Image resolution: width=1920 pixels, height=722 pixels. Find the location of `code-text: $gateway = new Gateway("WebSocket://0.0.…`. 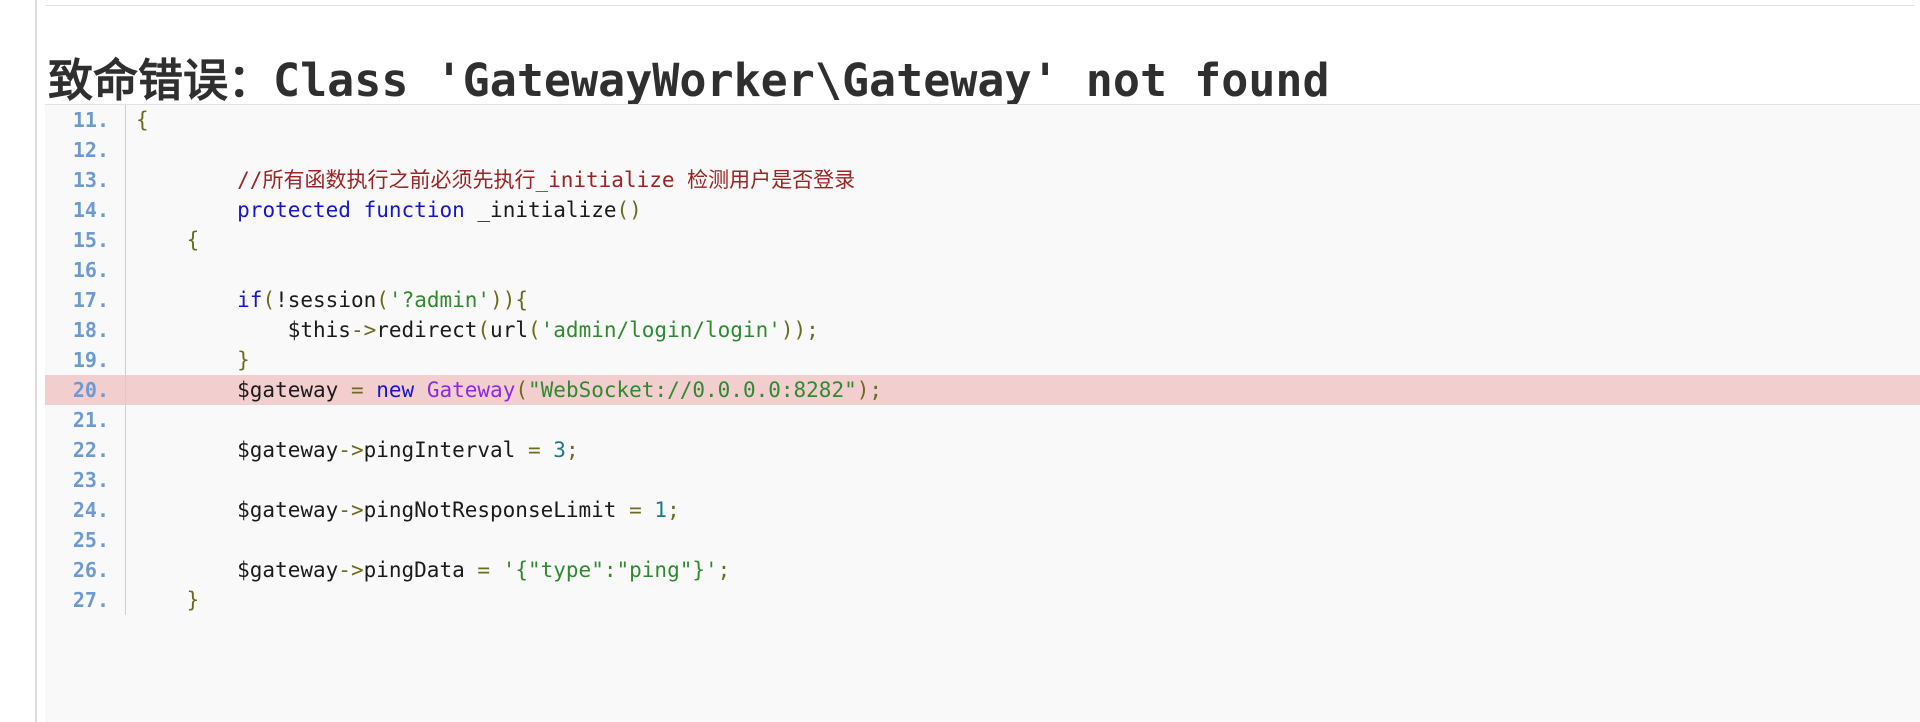

code-text: $gateway = new Gateway("WebSocket://0.0.… is located at coordinates (1023, 390).